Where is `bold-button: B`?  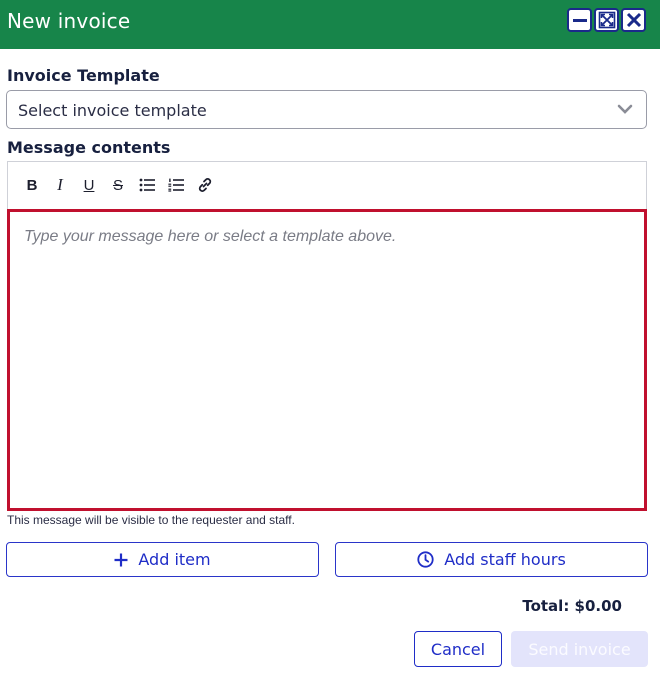 bold-button: B is located at coordinates (32, 185).